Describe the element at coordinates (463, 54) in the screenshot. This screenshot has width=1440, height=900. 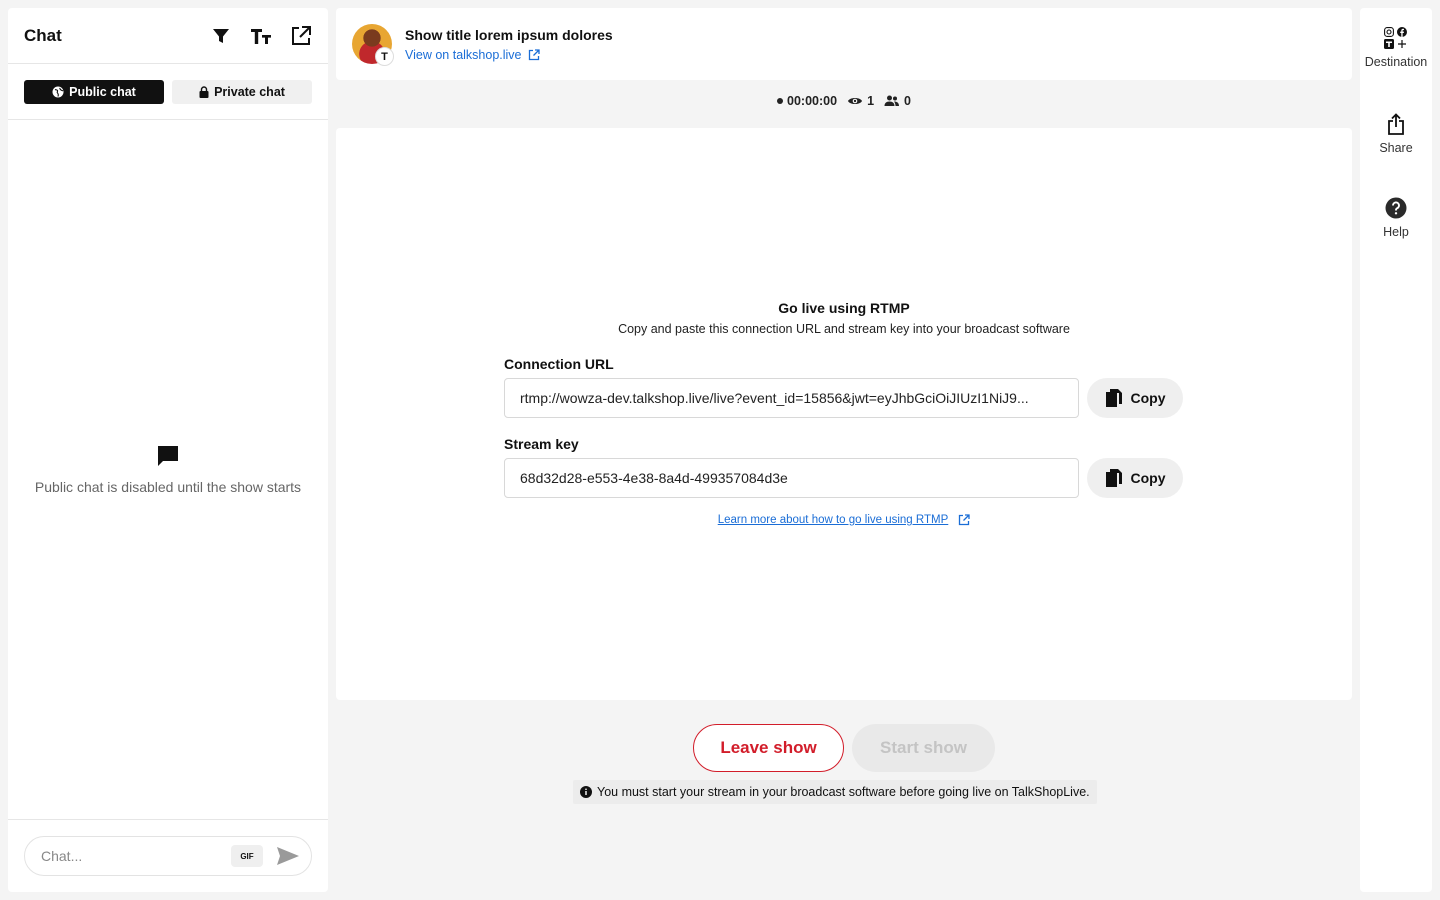
I see `view-on-site-label: View on talkshop.live` at that location.